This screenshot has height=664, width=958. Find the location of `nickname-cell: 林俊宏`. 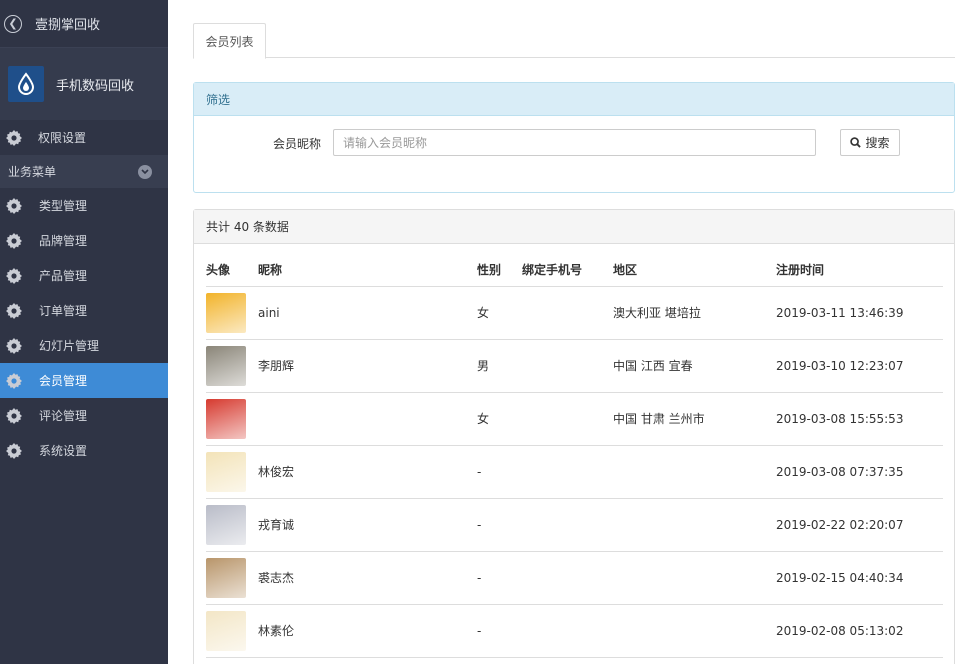

nickname-cell: 林俊宏 is located at coordinates (367, 472).